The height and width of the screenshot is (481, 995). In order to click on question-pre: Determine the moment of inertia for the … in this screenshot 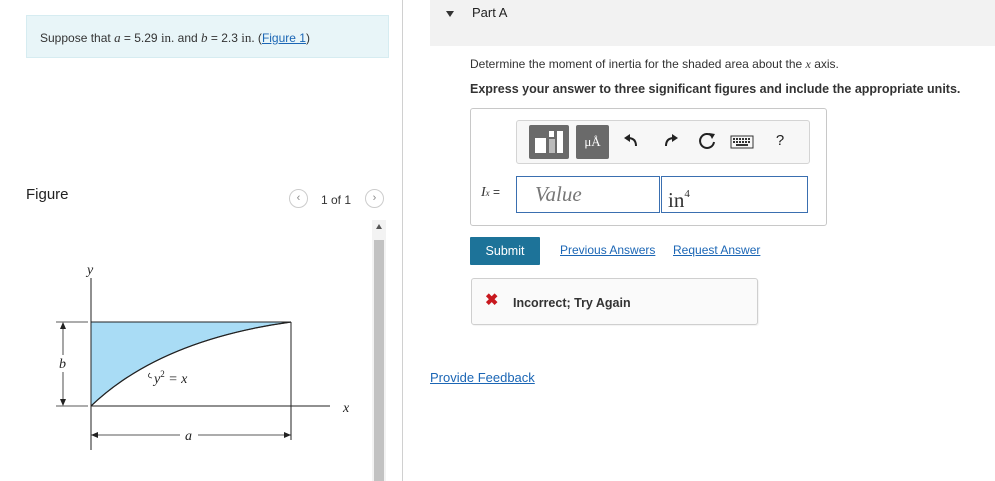, I will do `click(638, 64)`.